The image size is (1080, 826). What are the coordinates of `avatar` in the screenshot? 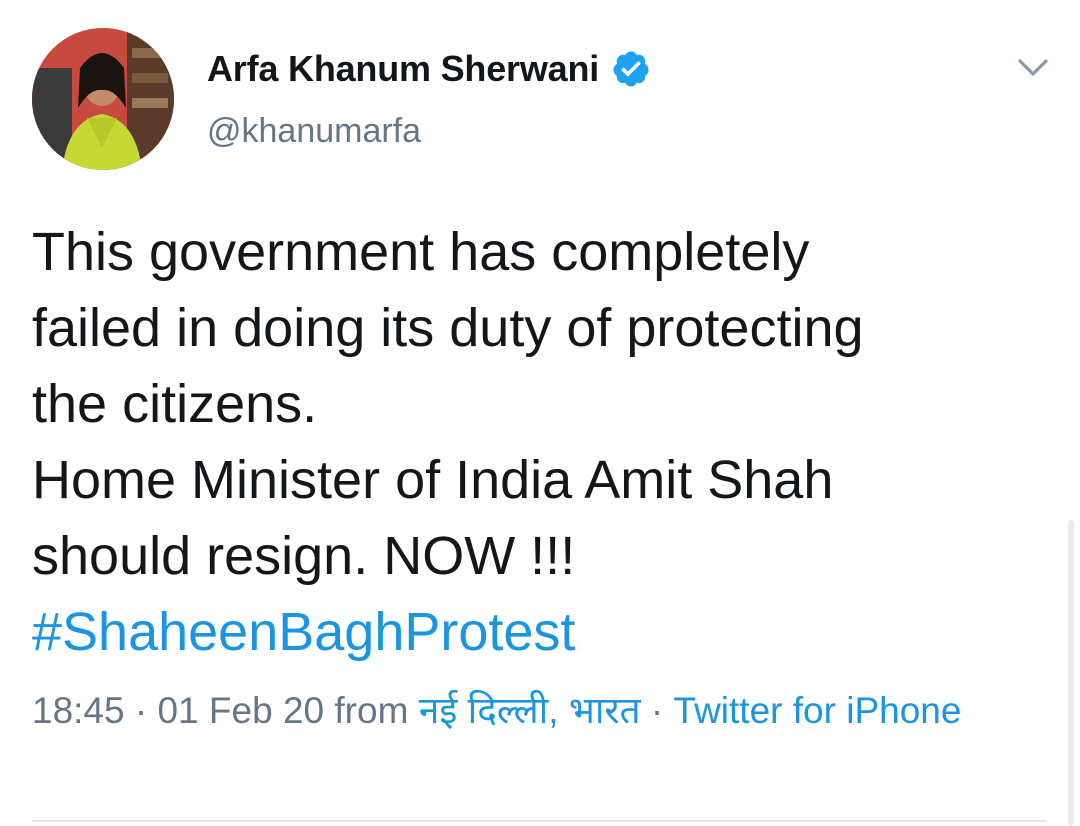 It's located at (103, 99).